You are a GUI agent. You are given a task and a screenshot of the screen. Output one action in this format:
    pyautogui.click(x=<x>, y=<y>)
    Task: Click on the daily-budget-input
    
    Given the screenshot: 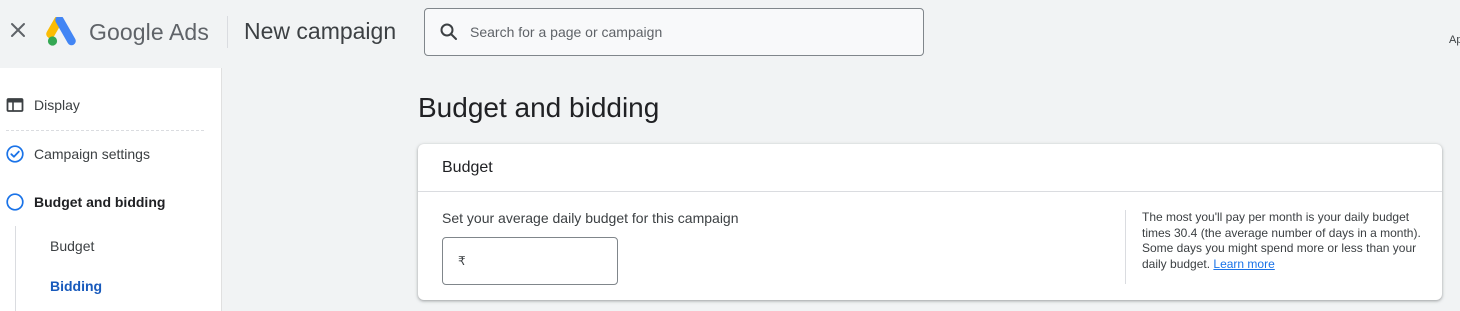 What is the action you would take?
    pyautogui.click(x=541, y=261)
    